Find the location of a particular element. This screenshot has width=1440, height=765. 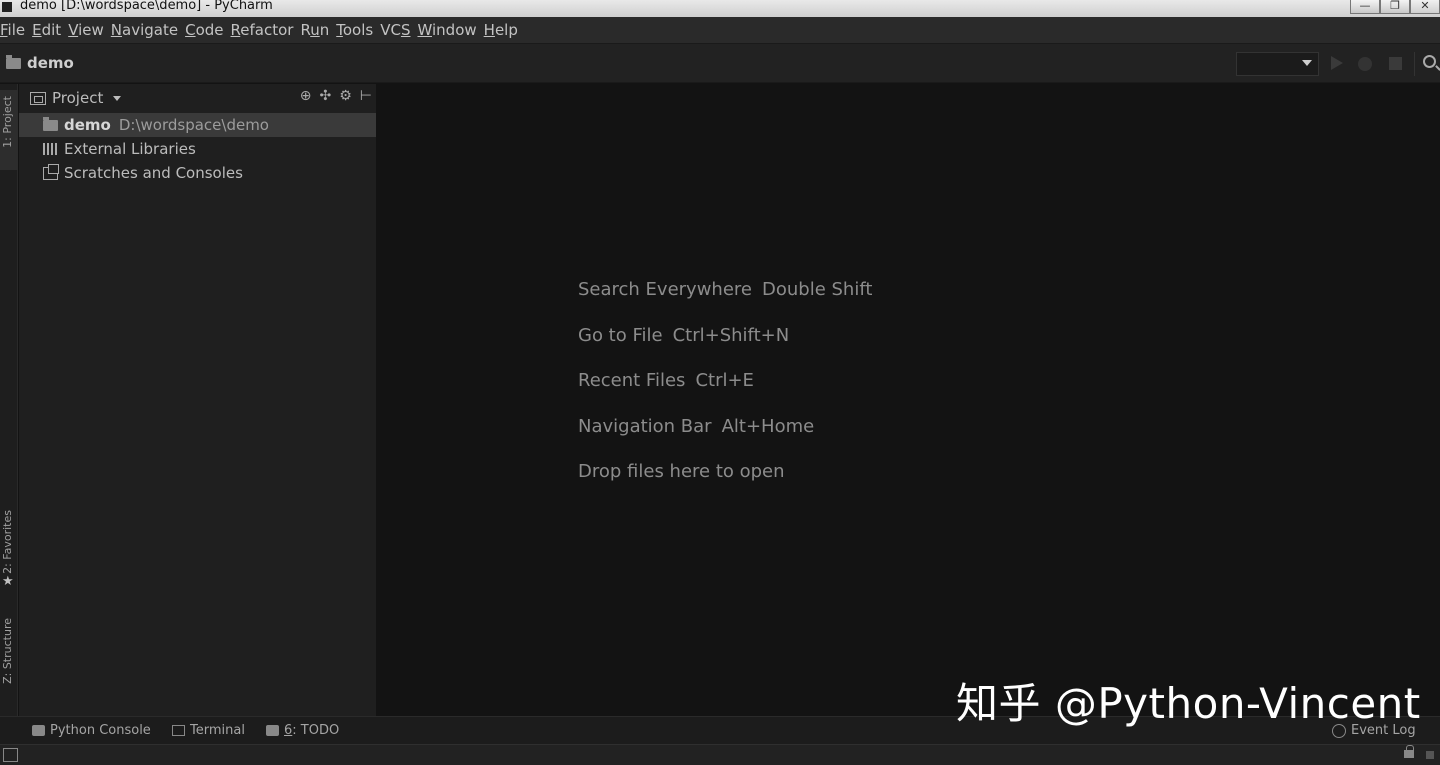

hint-recent-files: Recent Files Ctrl+E is located at coordinates (666, 380).